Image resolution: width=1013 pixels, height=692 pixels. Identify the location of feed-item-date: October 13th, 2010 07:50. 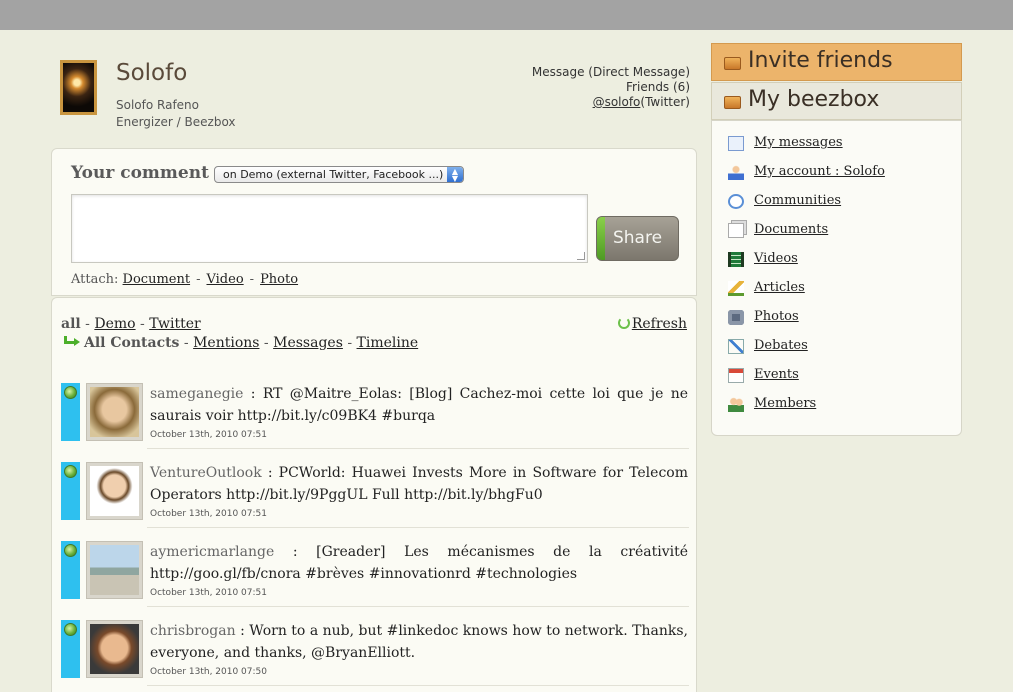
(208, 672).